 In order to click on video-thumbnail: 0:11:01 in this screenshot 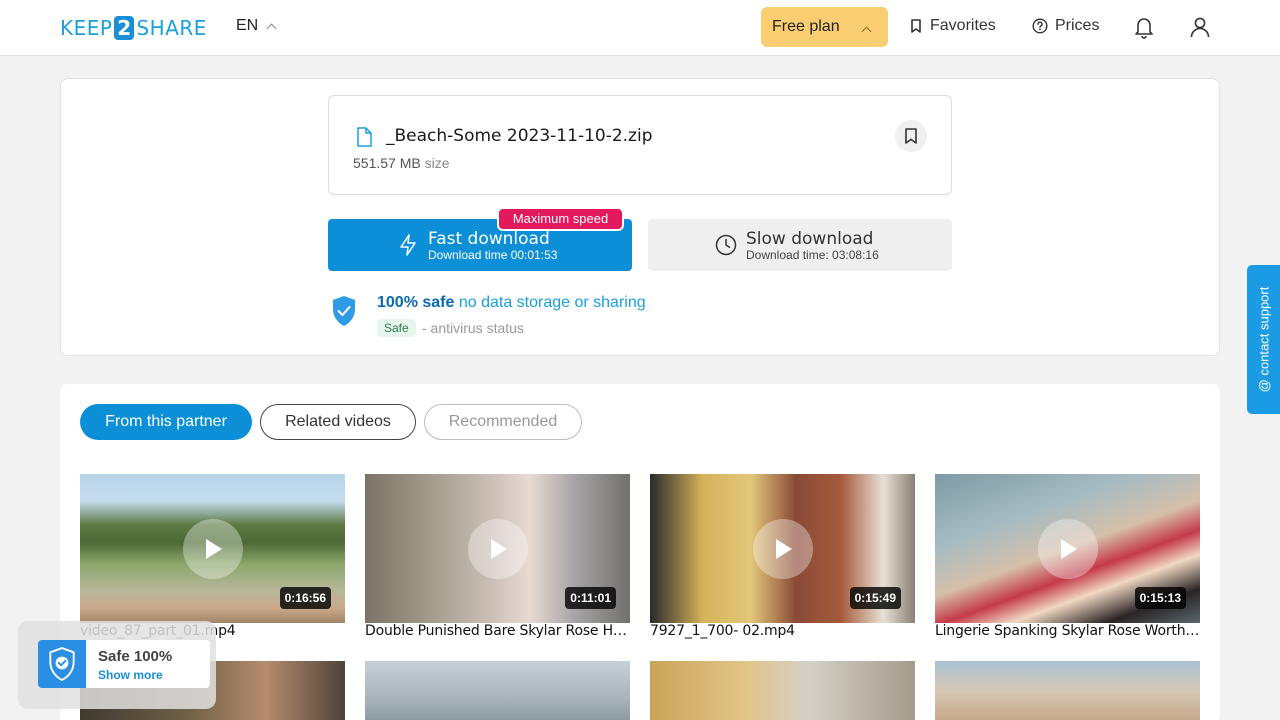, I will do `click(497, 548)`.